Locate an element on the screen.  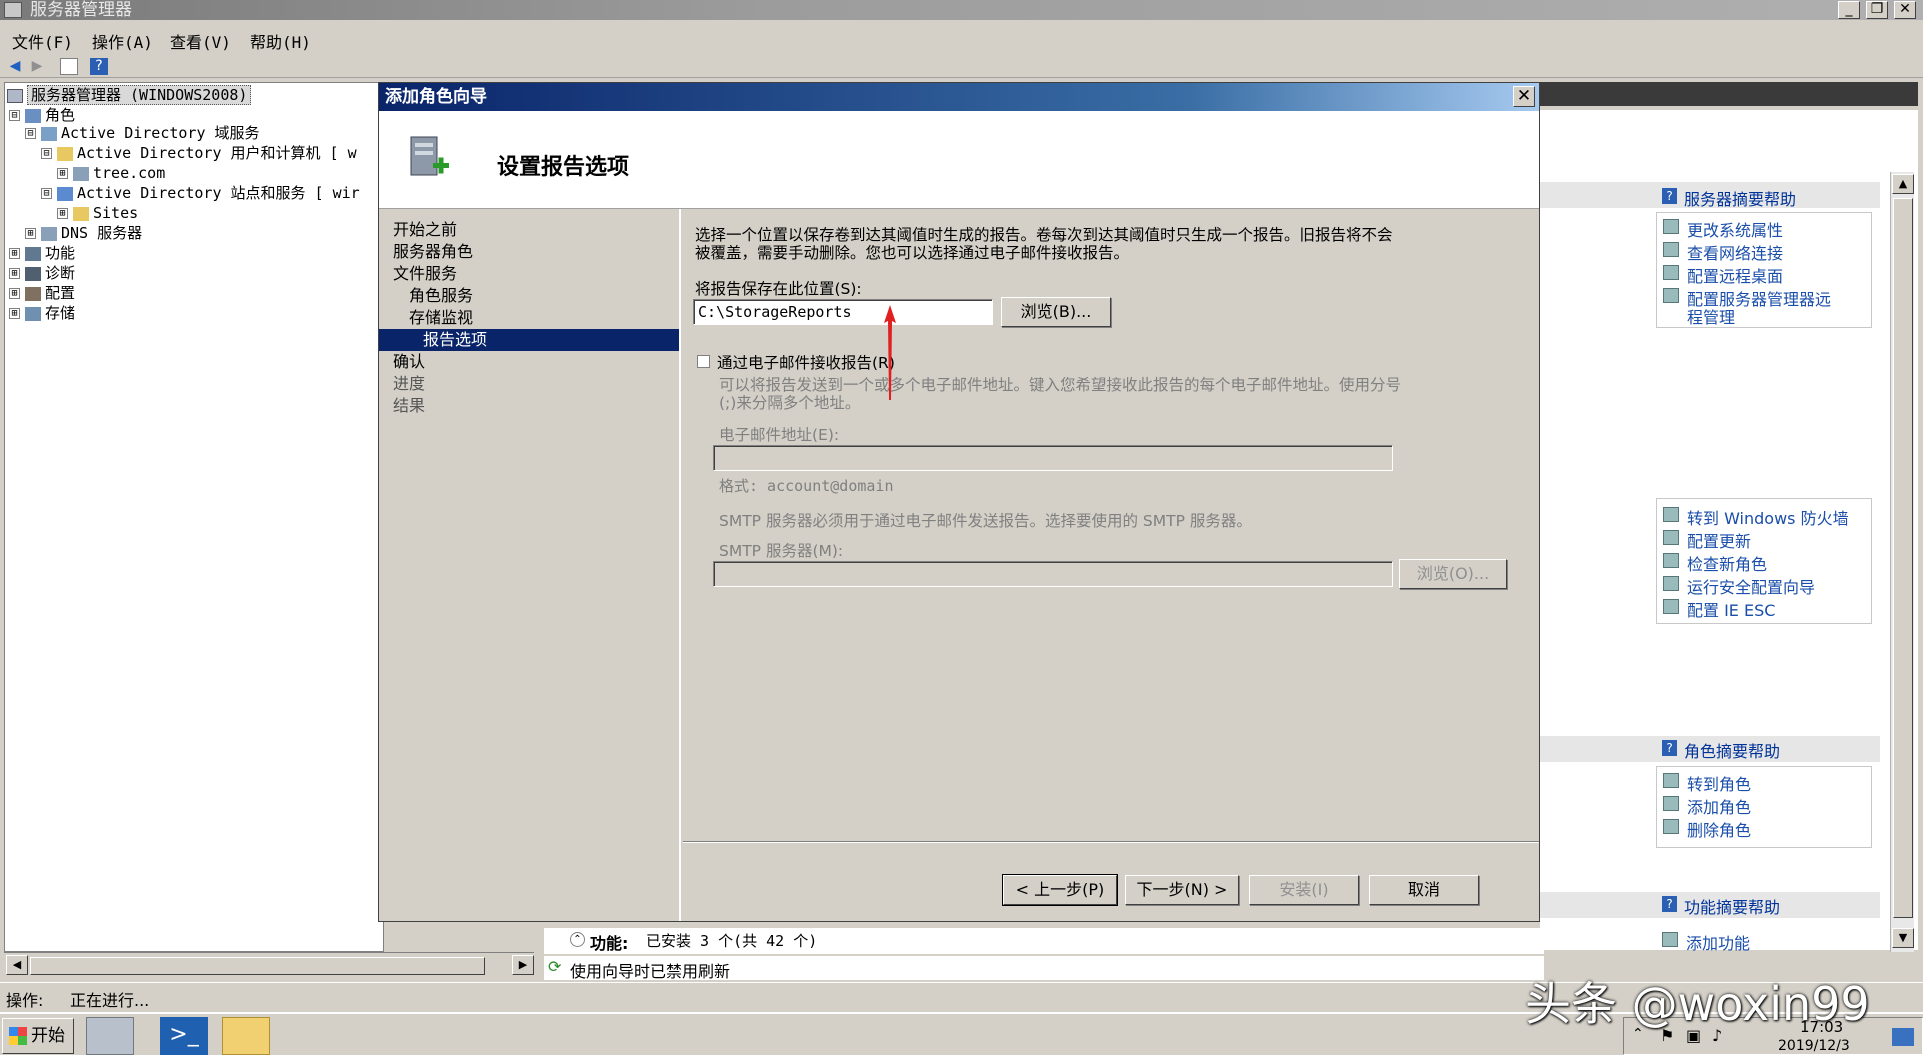
change-system-properties-link: 更改系统属性 is located at coordinates (1723, 229).